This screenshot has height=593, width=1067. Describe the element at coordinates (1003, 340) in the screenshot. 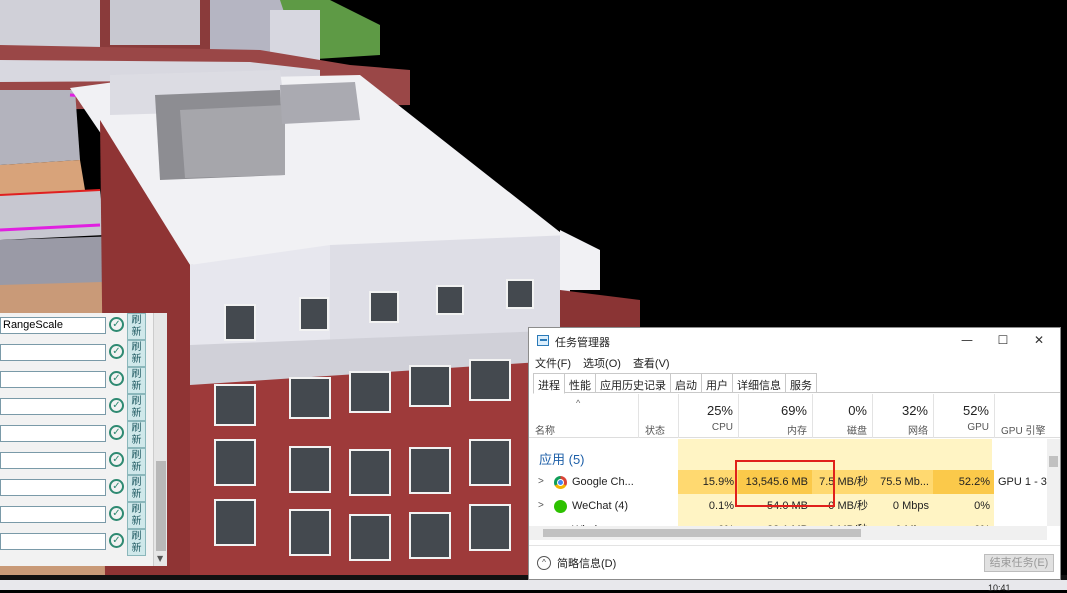

I see `maximize-icon: ☐` at that location.